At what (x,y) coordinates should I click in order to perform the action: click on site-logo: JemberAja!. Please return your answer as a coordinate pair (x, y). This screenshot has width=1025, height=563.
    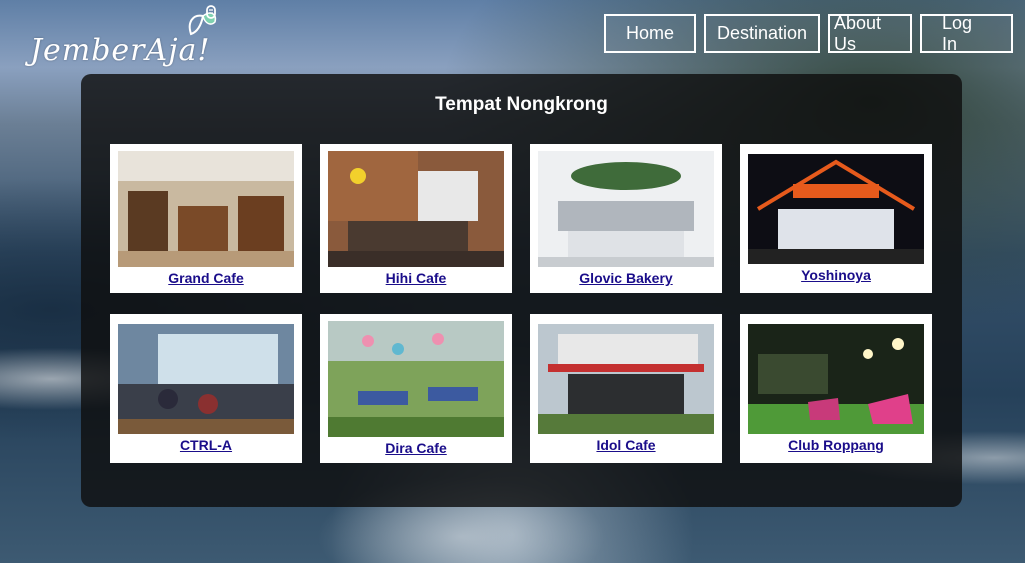
    Looking at the image, I should click on (130, 36).